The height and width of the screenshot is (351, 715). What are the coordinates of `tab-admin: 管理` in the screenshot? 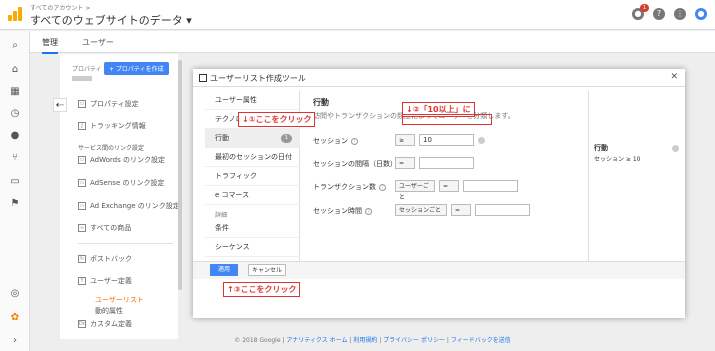 It's located at (50, 45).